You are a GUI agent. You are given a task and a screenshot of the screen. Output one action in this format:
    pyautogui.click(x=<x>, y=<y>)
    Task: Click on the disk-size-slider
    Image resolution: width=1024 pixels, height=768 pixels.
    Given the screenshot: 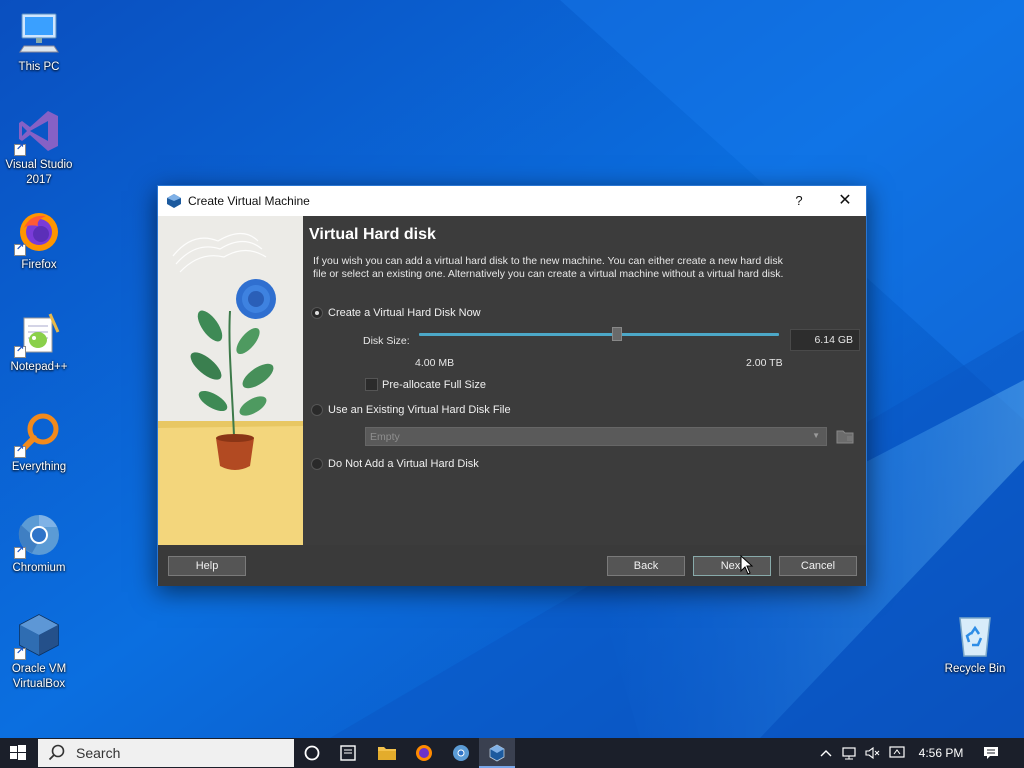 What is the action you would take?
    pyautogui.click(x=599, y=334)
    